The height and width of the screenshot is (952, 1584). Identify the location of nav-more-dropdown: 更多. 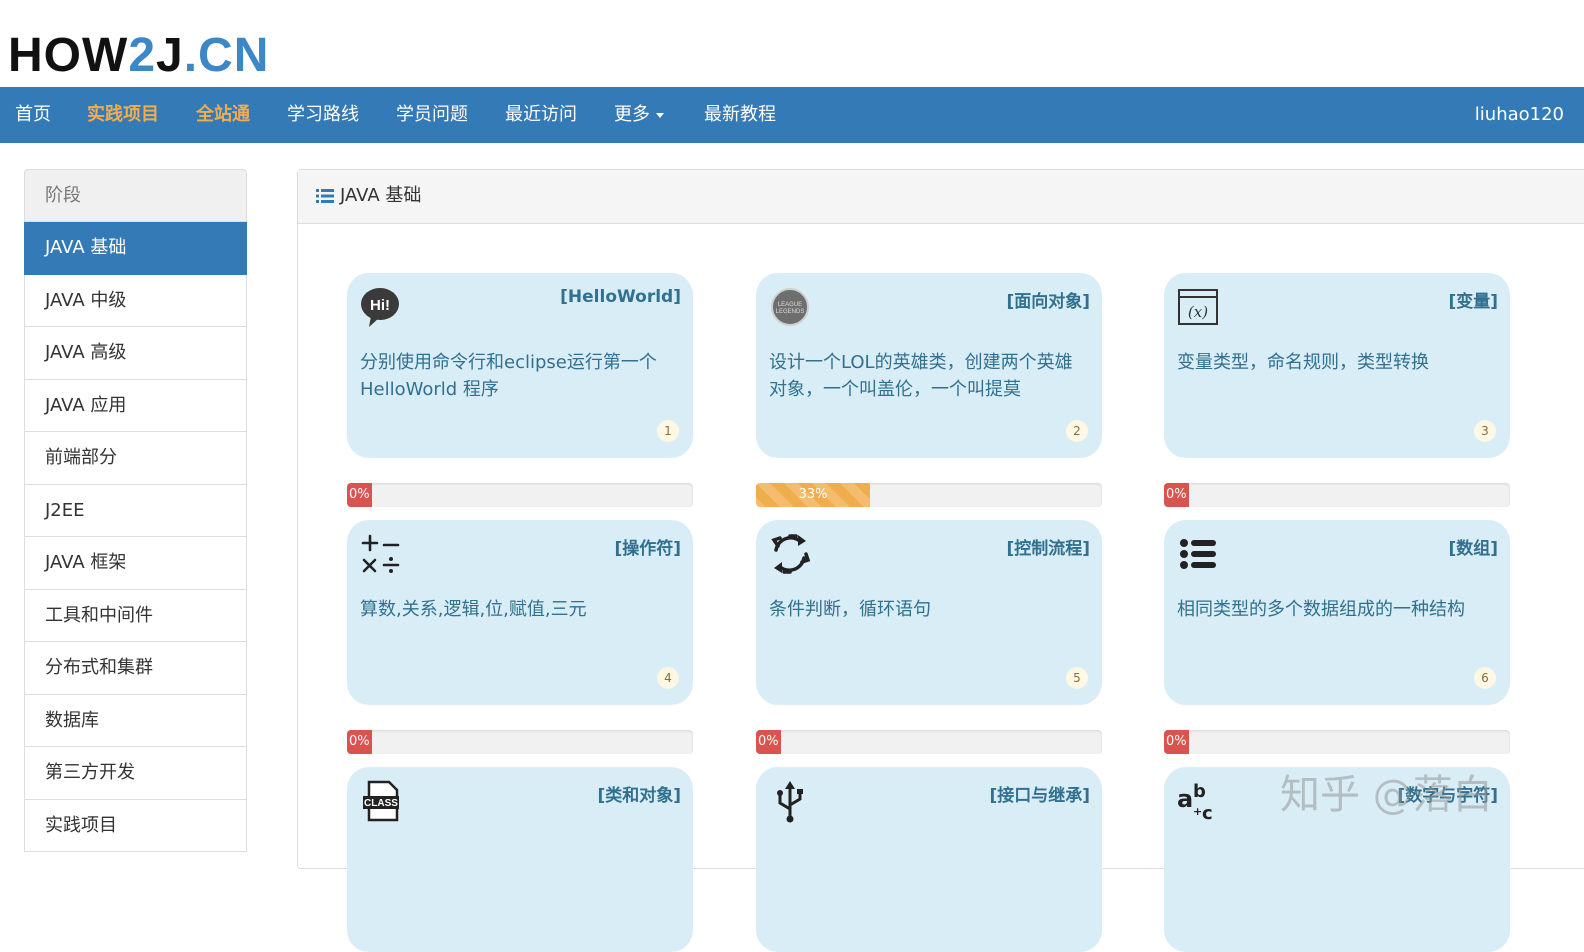
(639, 115).